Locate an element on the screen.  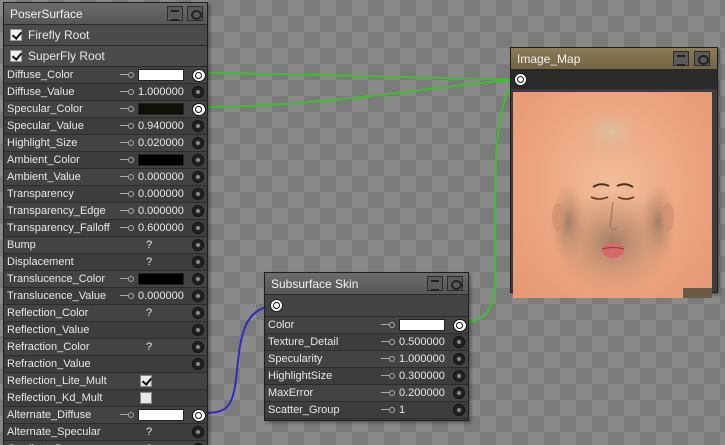
param-row-ambient-value: Ambient_Value 0.000000 is located at coordinates (105, 177).